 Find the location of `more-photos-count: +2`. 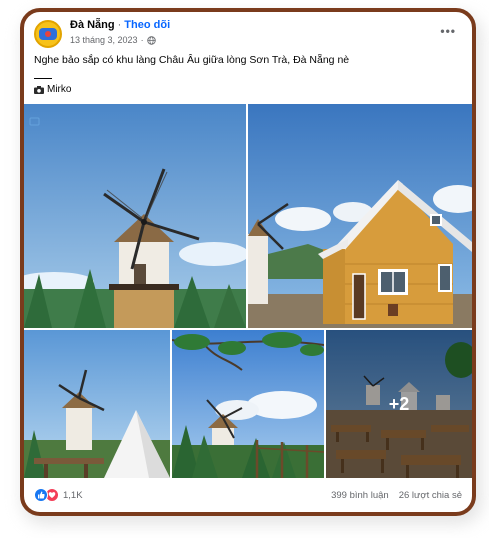

more-photos-count: +2 is located at coordinates (399, 403).